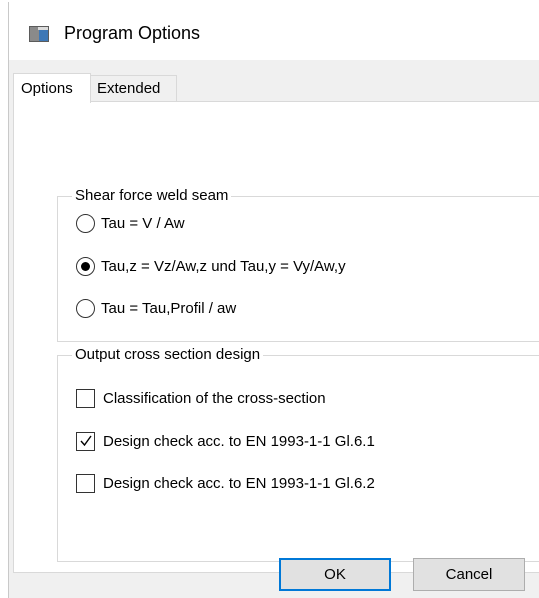 The height and width of the screenshot is (598, 539). What do you see at coordinates (223, 266) in the screenshot?
I see `radio-label: Tau,z = Vz/Aw,z und Tau,y = Vy/Aw,y` at bounding box center [223, 266].